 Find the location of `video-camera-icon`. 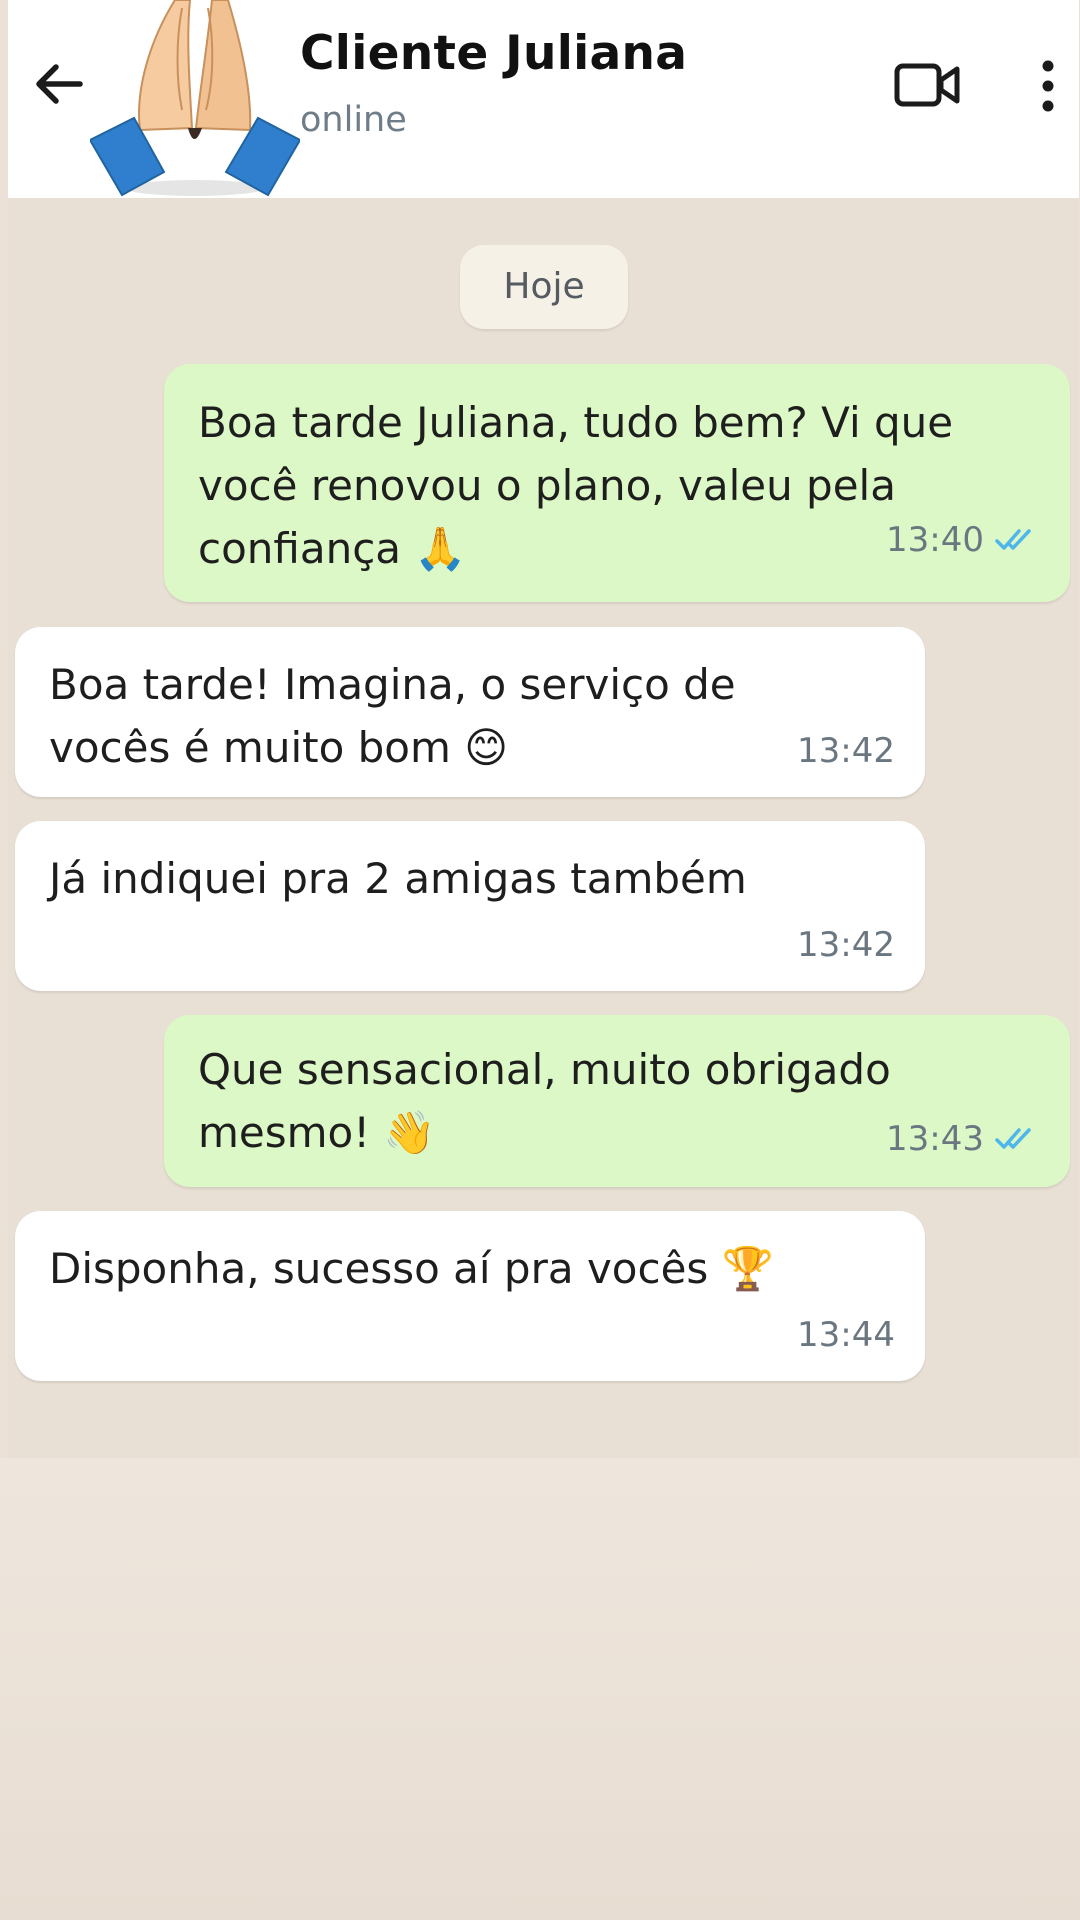

video-camera-icon is located at coordinates (927, 85).